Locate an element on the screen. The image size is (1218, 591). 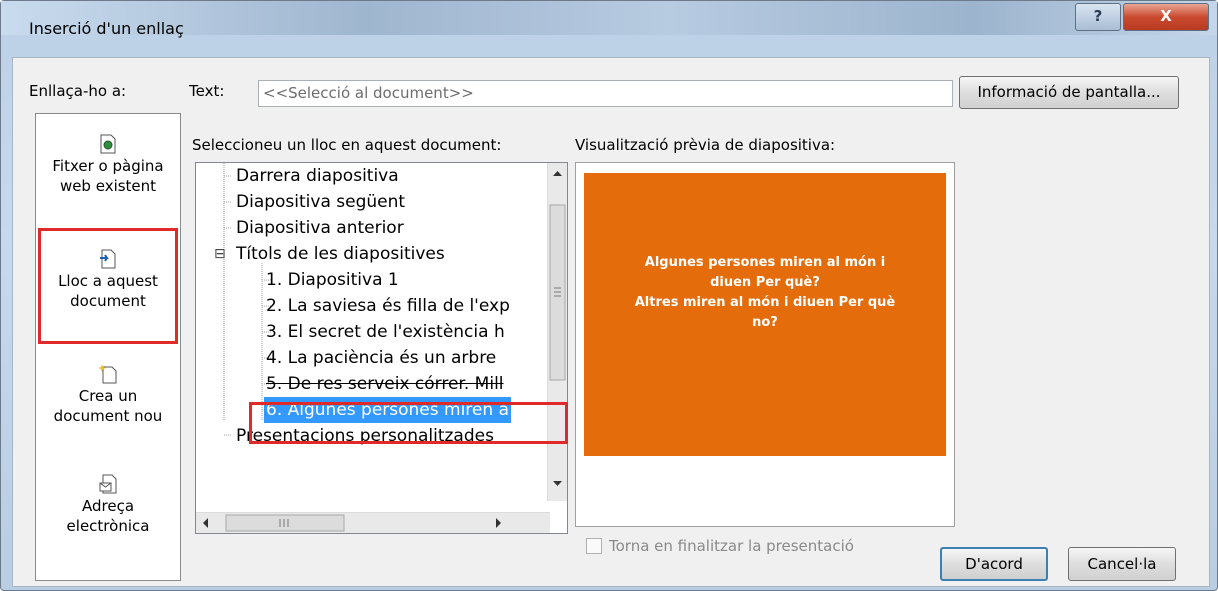
sidebar-item-label: Adreça is located at coordinates (108, 506).